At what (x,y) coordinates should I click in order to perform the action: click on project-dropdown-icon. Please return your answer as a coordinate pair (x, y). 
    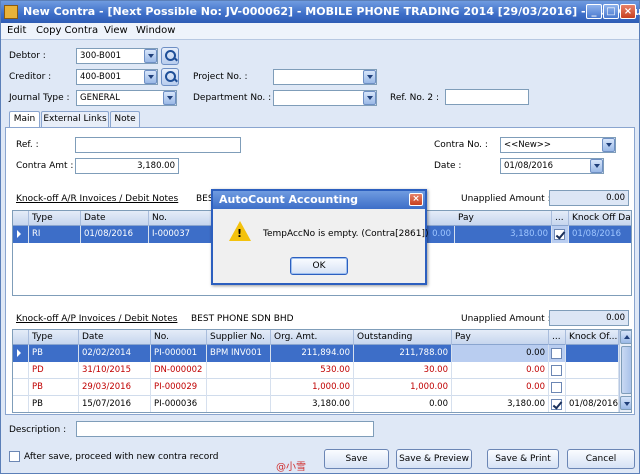
    Looking at the image, I should click on (369, 77).